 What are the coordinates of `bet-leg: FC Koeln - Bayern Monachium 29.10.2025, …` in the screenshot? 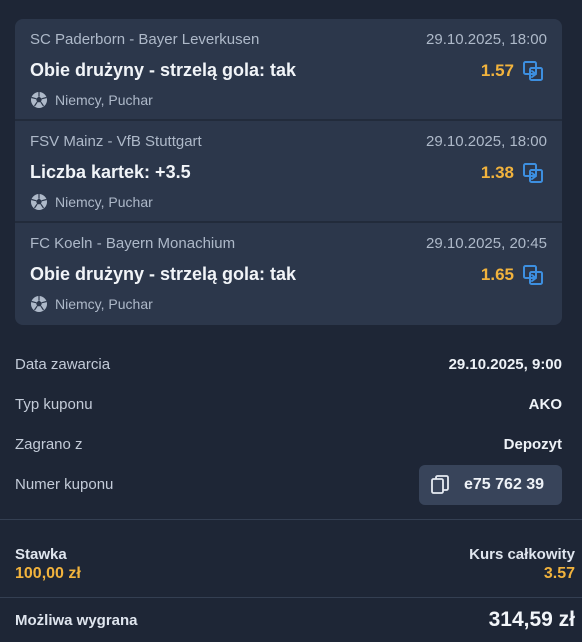 It's located at (288, 274).